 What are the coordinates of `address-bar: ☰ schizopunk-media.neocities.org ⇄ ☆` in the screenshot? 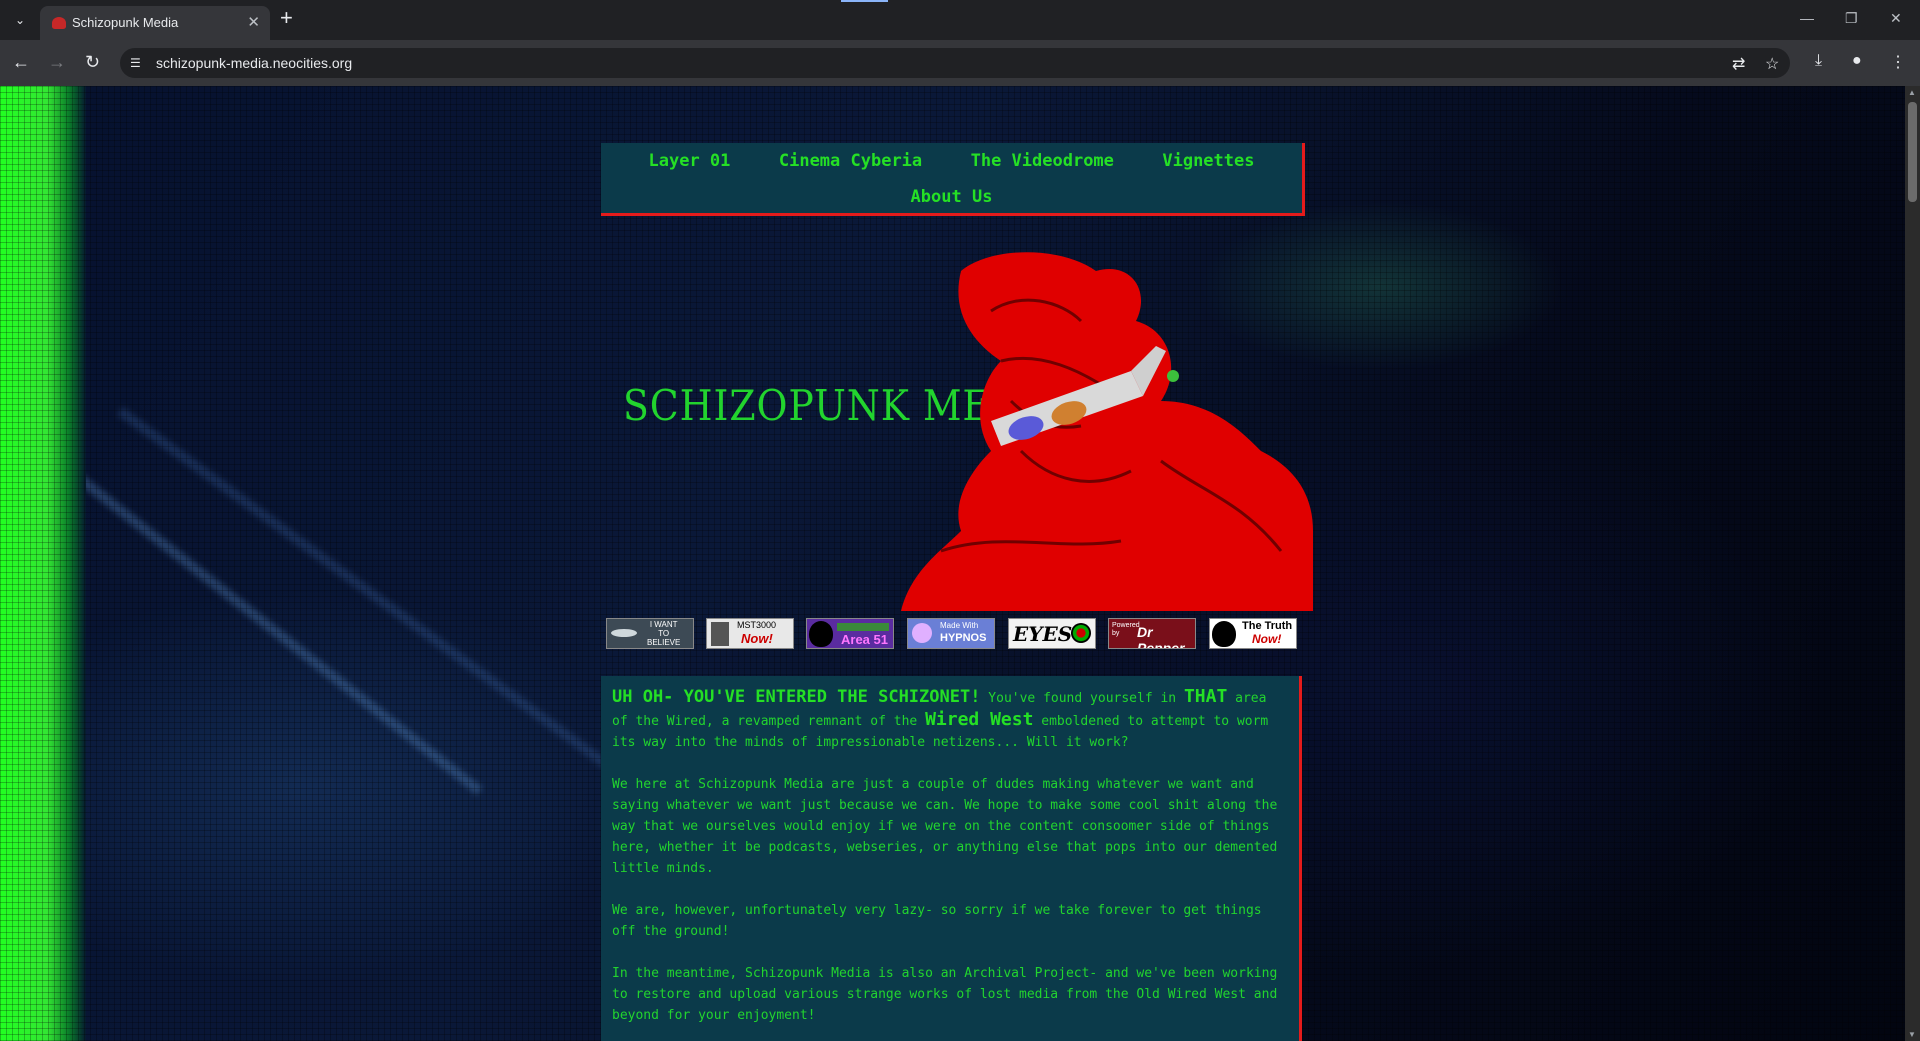 It's located at (955, 63).